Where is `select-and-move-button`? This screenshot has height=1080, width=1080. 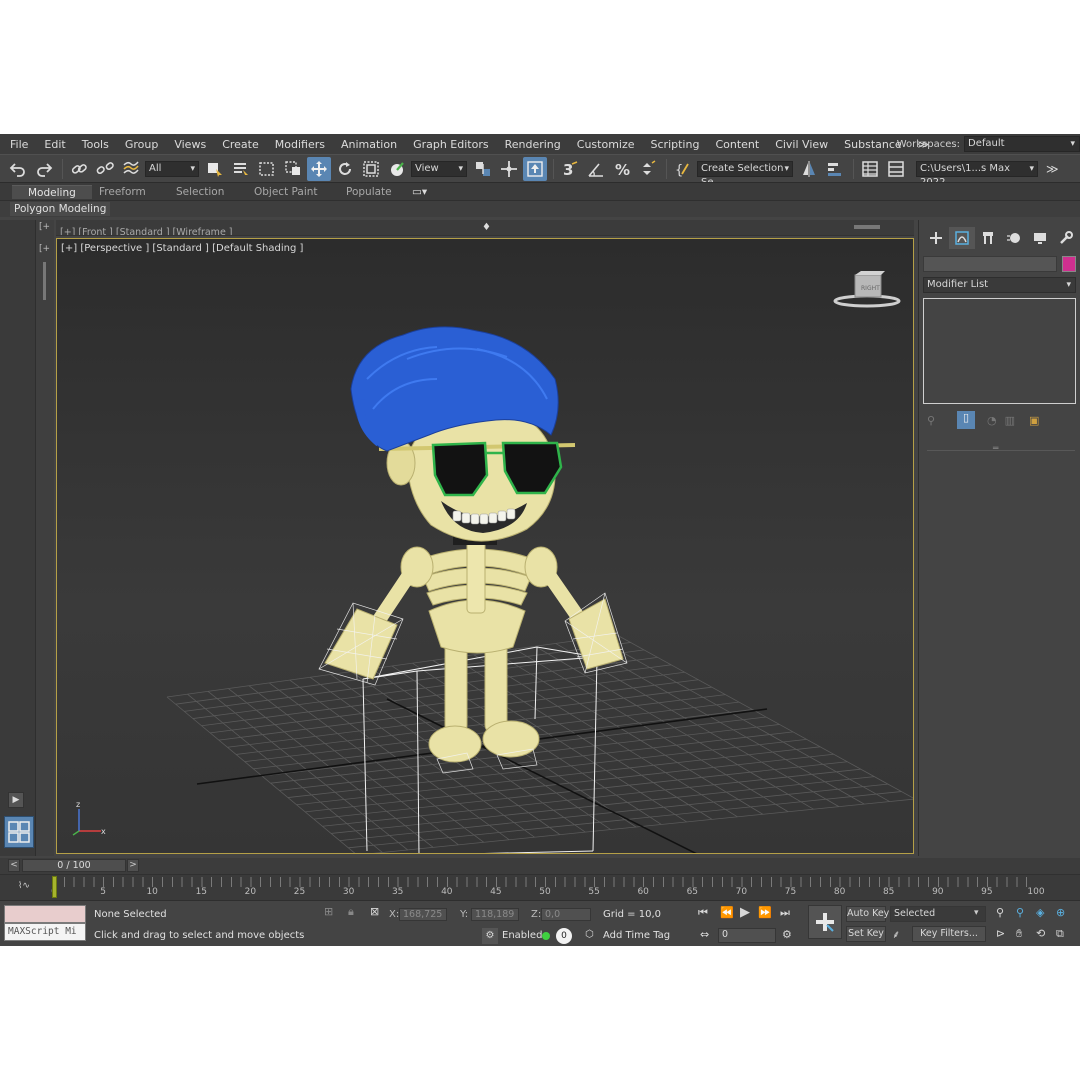
select-and-move-button is located at coordinates (319, 168).